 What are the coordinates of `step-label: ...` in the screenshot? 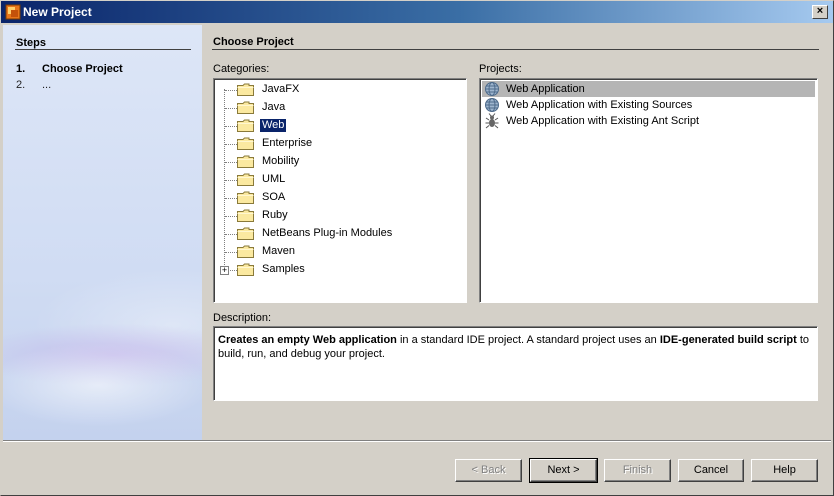 It's located at (47, 85).